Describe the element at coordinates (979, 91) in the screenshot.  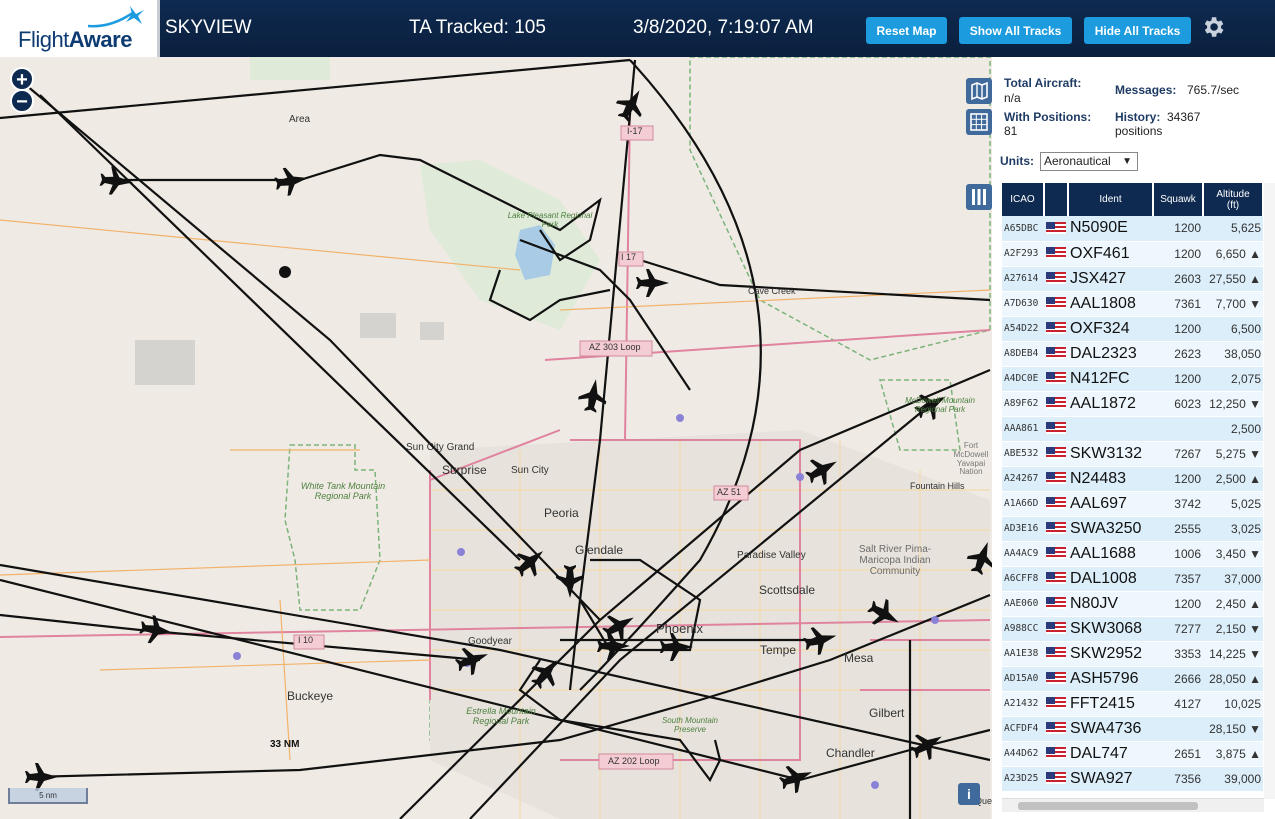
I see `map-layers-icon` at that location.